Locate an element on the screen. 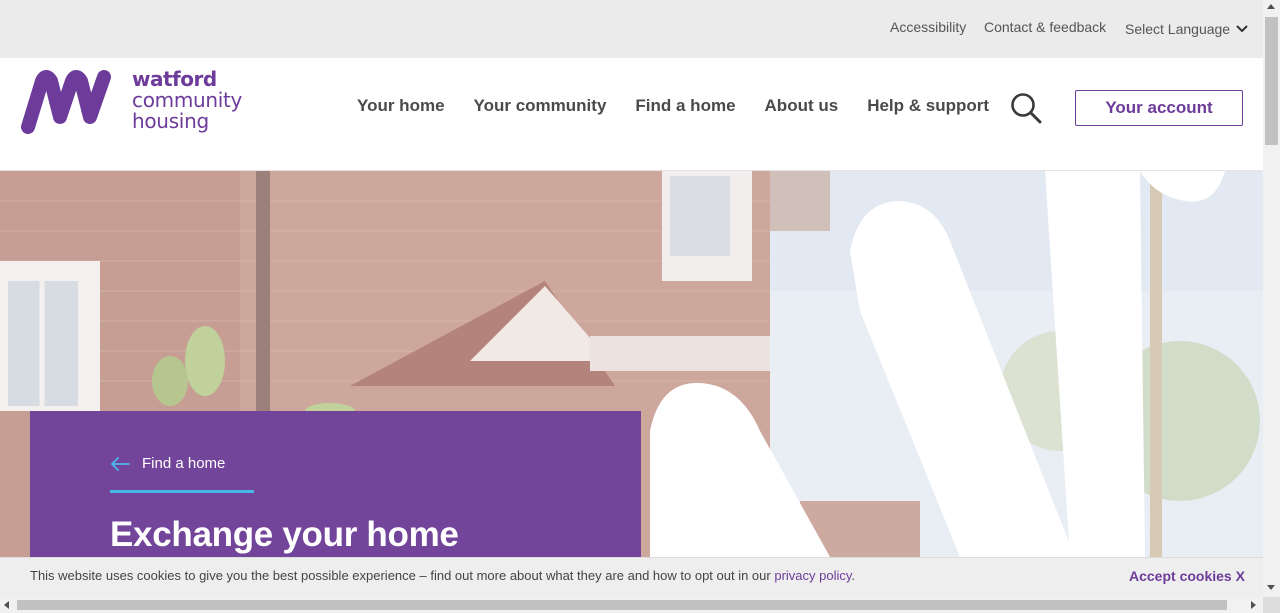 The image size is (1280, 613). privacy-policy-link: privacy policy is located at coordinates (812, 575).